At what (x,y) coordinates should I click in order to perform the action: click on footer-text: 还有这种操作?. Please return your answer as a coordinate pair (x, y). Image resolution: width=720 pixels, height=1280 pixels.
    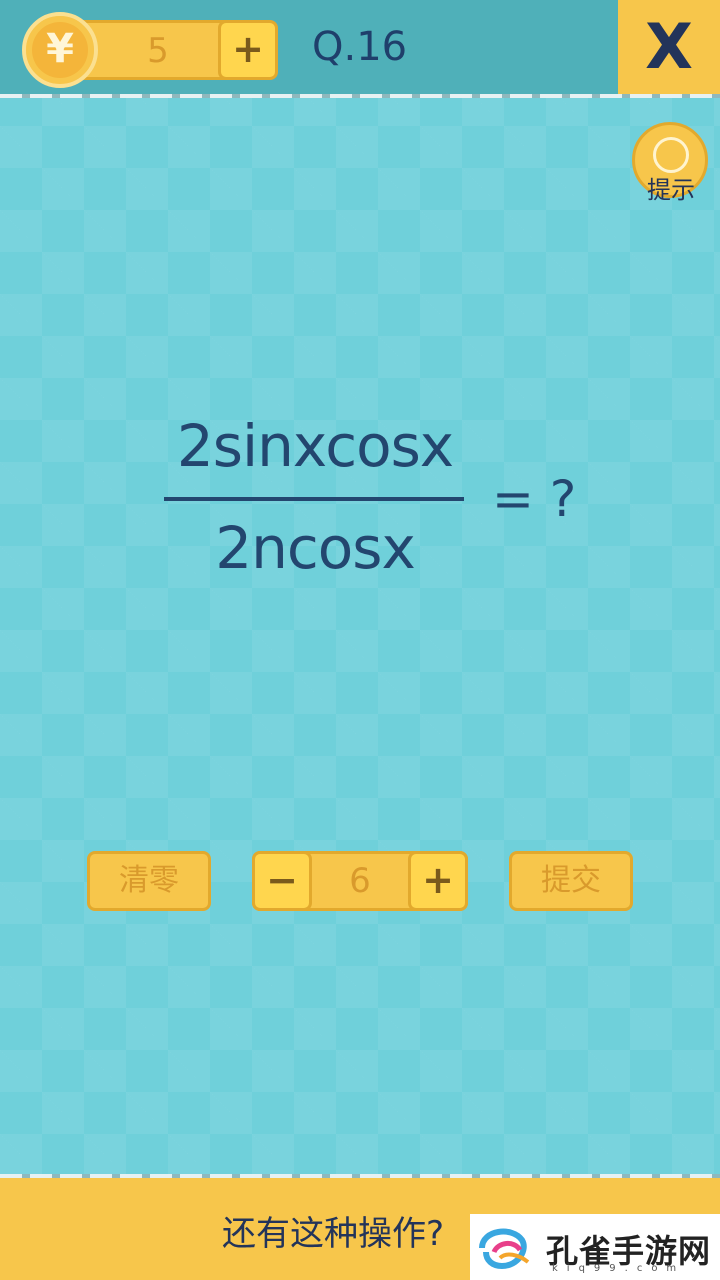
    Looking at the image, I should click on (333, 1234).